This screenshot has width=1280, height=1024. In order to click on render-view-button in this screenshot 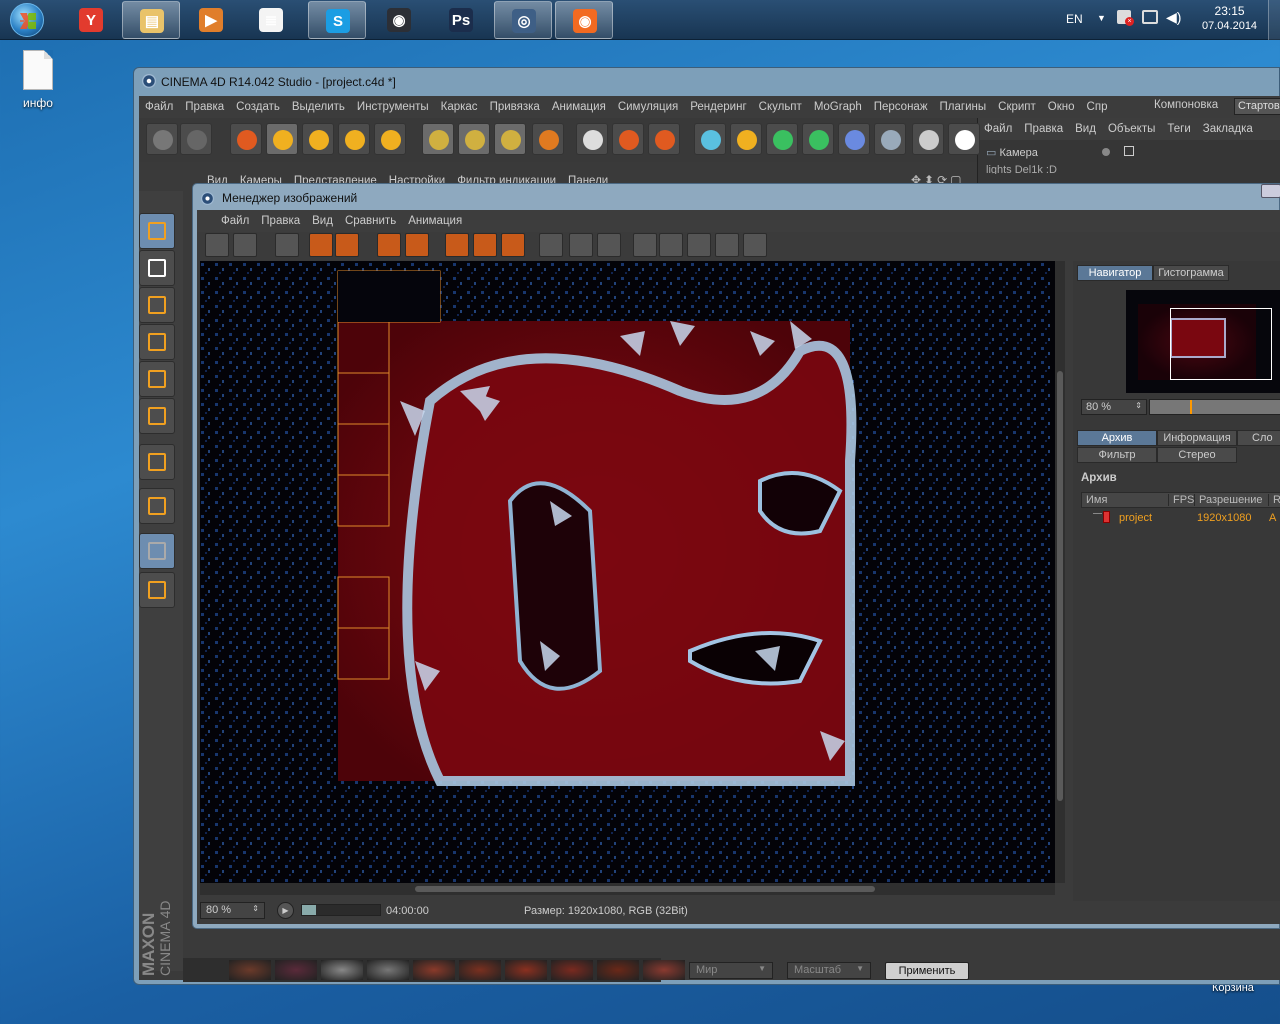, I will do `click(592, 139)`.